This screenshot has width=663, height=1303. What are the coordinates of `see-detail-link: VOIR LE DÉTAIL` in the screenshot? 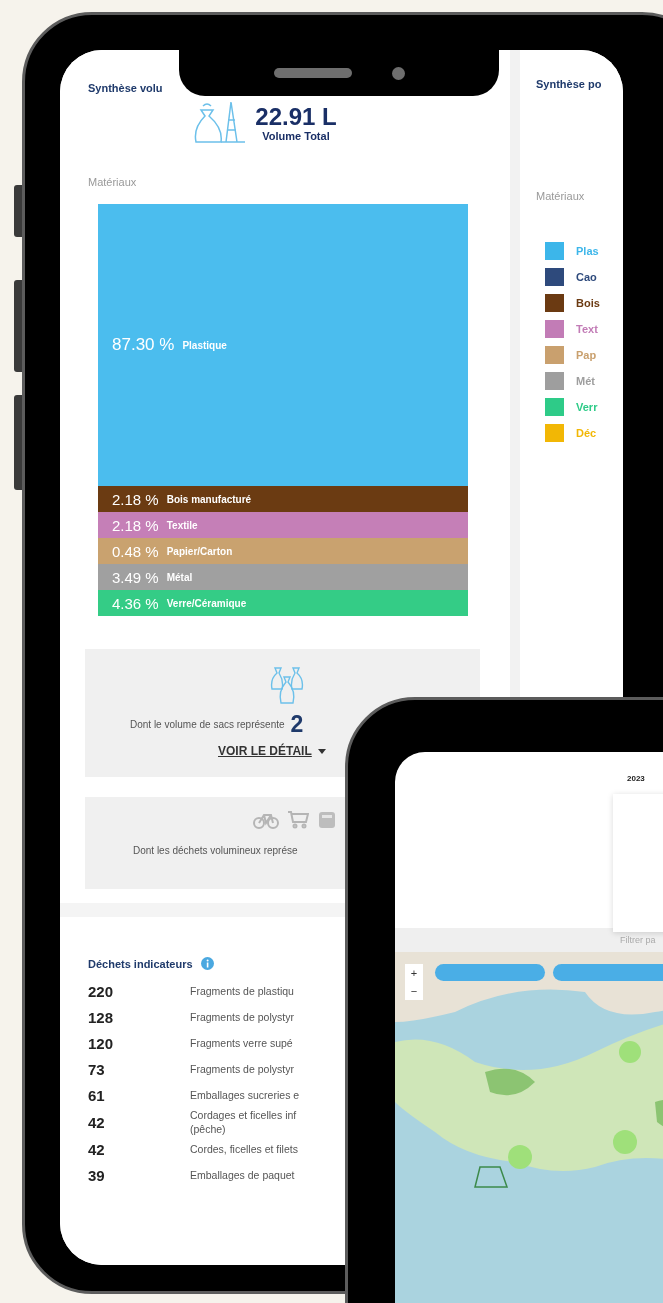 It's located at (265, 751).